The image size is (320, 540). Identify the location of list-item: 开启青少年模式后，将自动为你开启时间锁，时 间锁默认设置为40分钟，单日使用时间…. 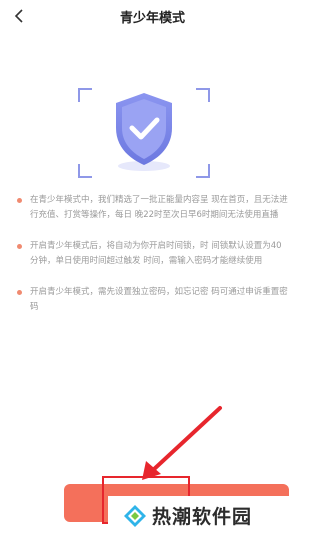
(152, 254).